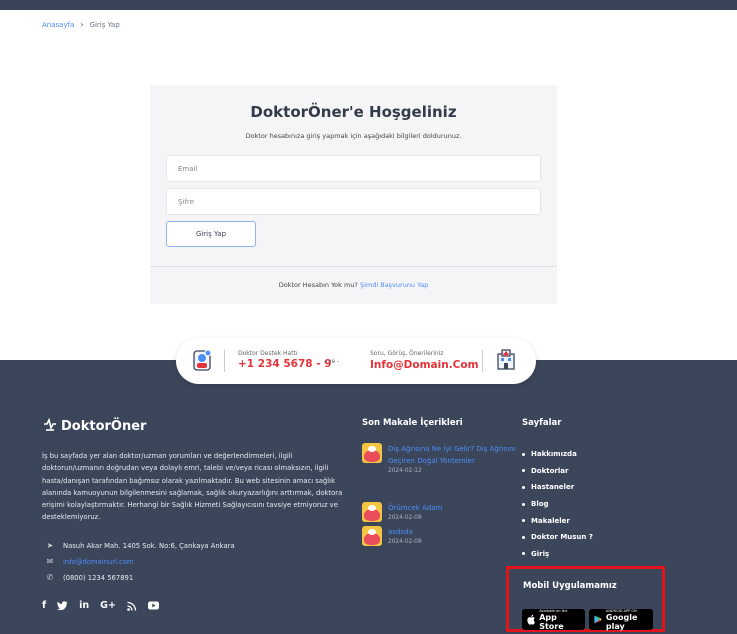 This screenshot has height=634, width=737. What do you see at coordinates (98, 577) in the screenshot?
I see `phone-text: (0800) 1234 567891` at bounding box center [98, 577].